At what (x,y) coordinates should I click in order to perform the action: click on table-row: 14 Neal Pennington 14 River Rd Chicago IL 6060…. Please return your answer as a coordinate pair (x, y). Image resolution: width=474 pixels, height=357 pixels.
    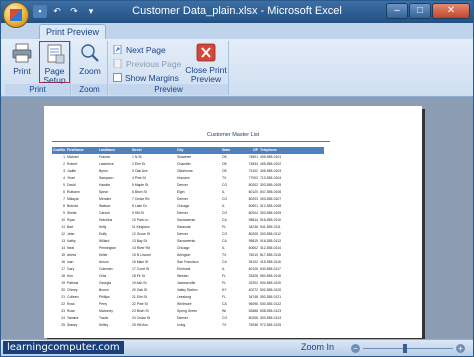
    Looking at the image, I should click on (188, 248).